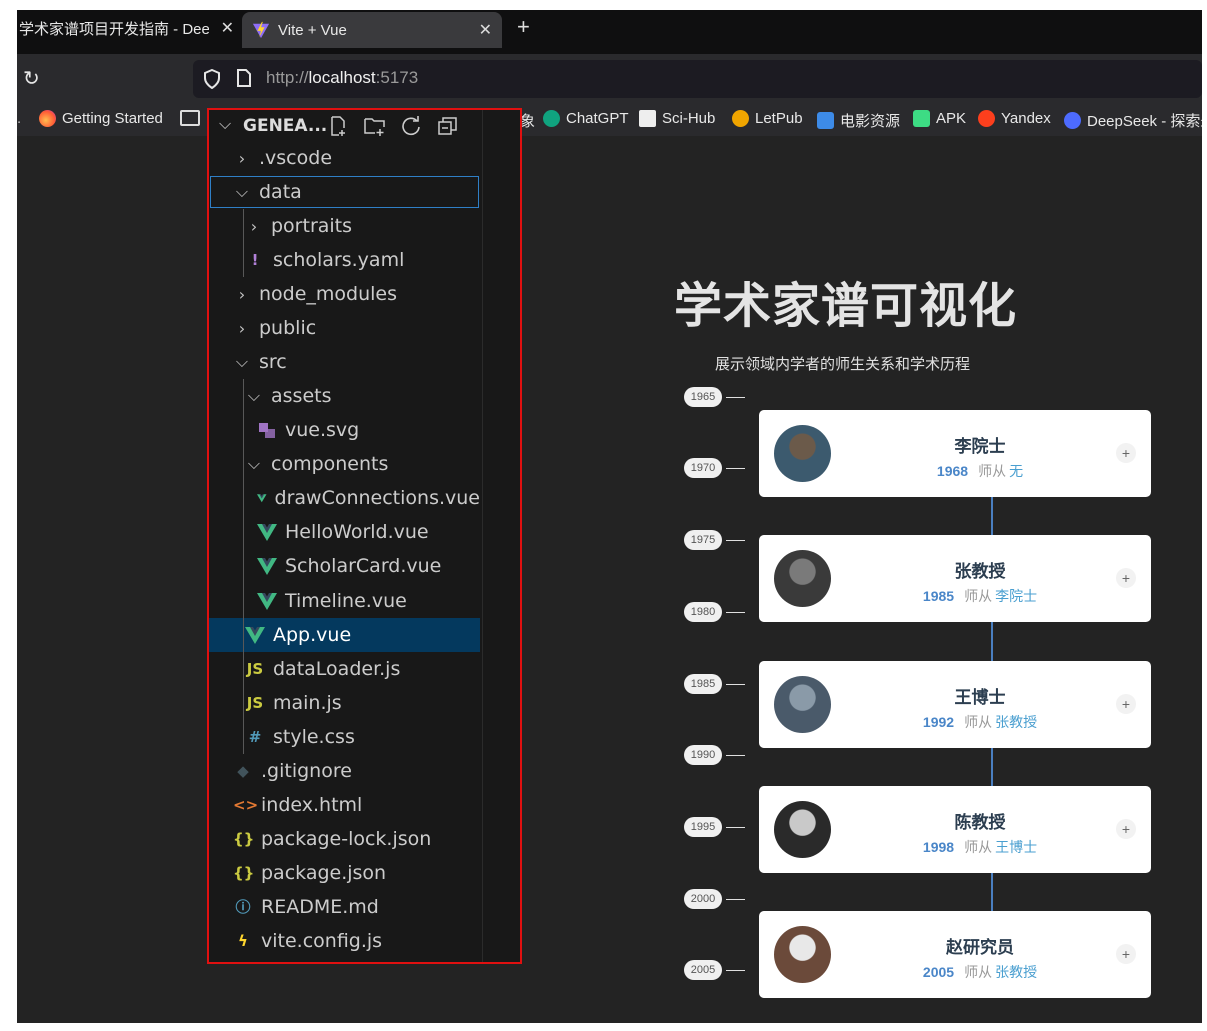 The height and width of the screenshot is (1031, 1207). Describe the element at coordinates (703, 540) in the screenshot. I see `timeline-year-label: 1975` at that location.